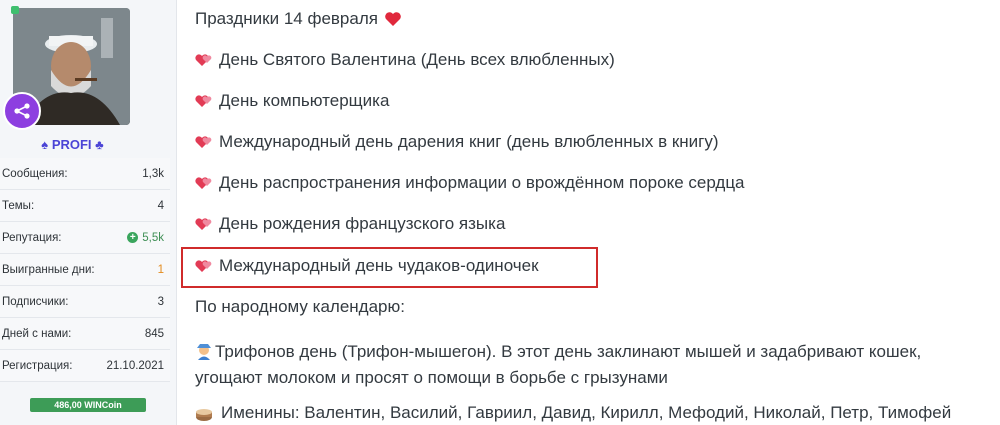 This screenshot has height=425, width=1000. Describe the element at coordinates (35, 301) in the screenshot. I see `stat-label: Подписчики:` at that location.